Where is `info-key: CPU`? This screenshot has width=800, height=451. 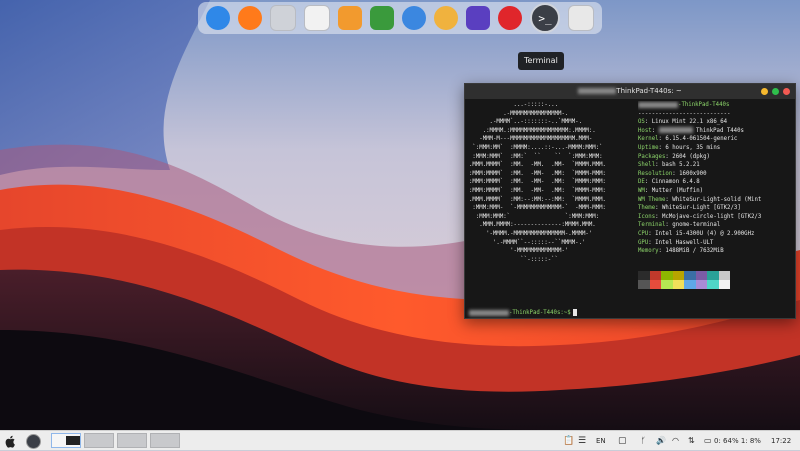 info-key: CPU is located at coordinates (643, 233).